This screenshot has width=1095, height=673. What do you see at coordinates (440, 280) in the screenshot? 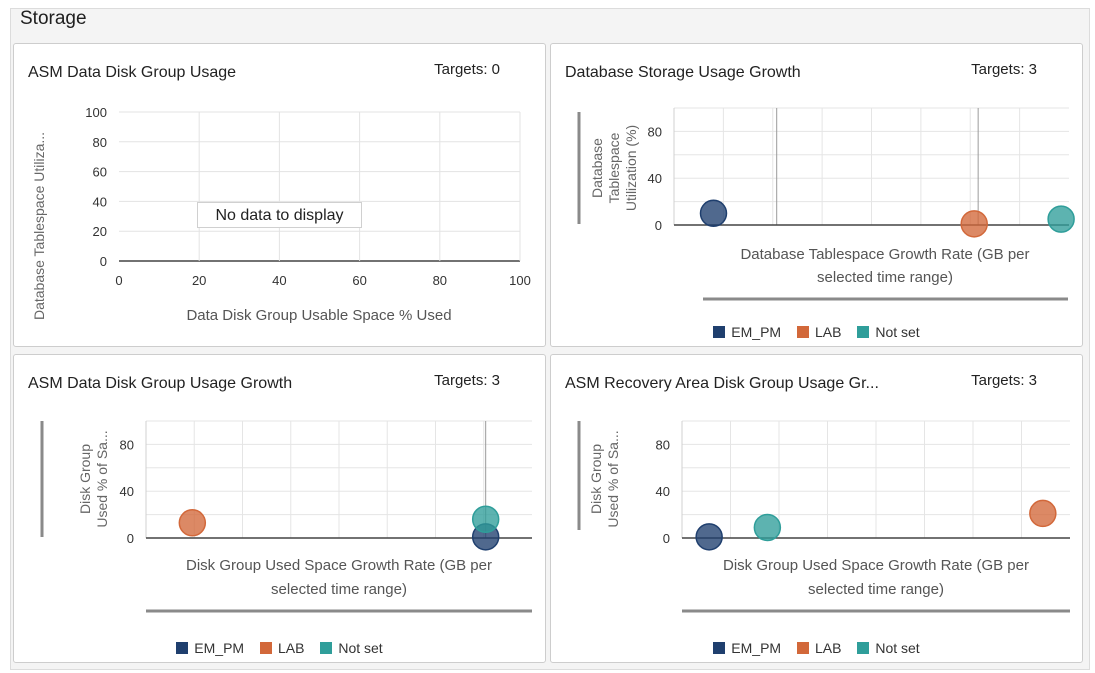
I see `x-tick-label: 80` at bounding box center [440, 280].